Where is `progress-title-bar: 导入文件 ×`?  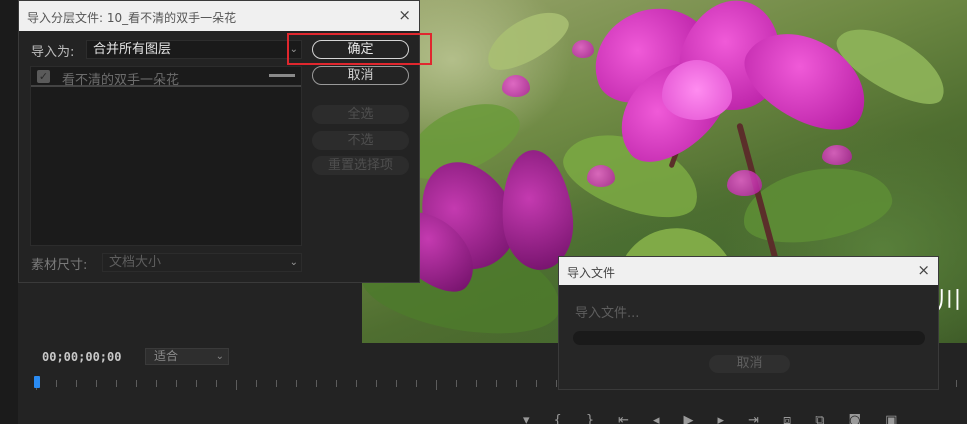
progress-title-bar: 导入文件 × is located at coordinates (748, 271).